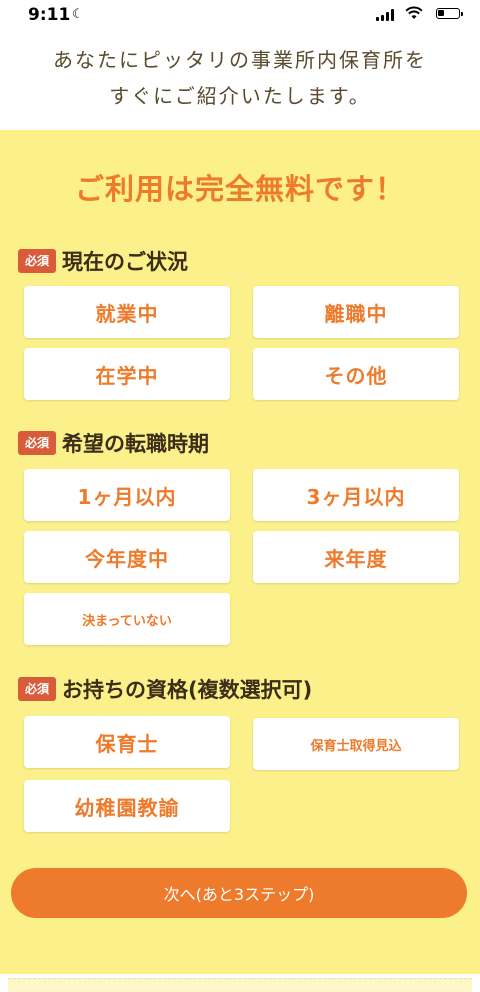 The width and height of the screenshot is (480, 992). I want to click on battery-icon, so click(449, 13).